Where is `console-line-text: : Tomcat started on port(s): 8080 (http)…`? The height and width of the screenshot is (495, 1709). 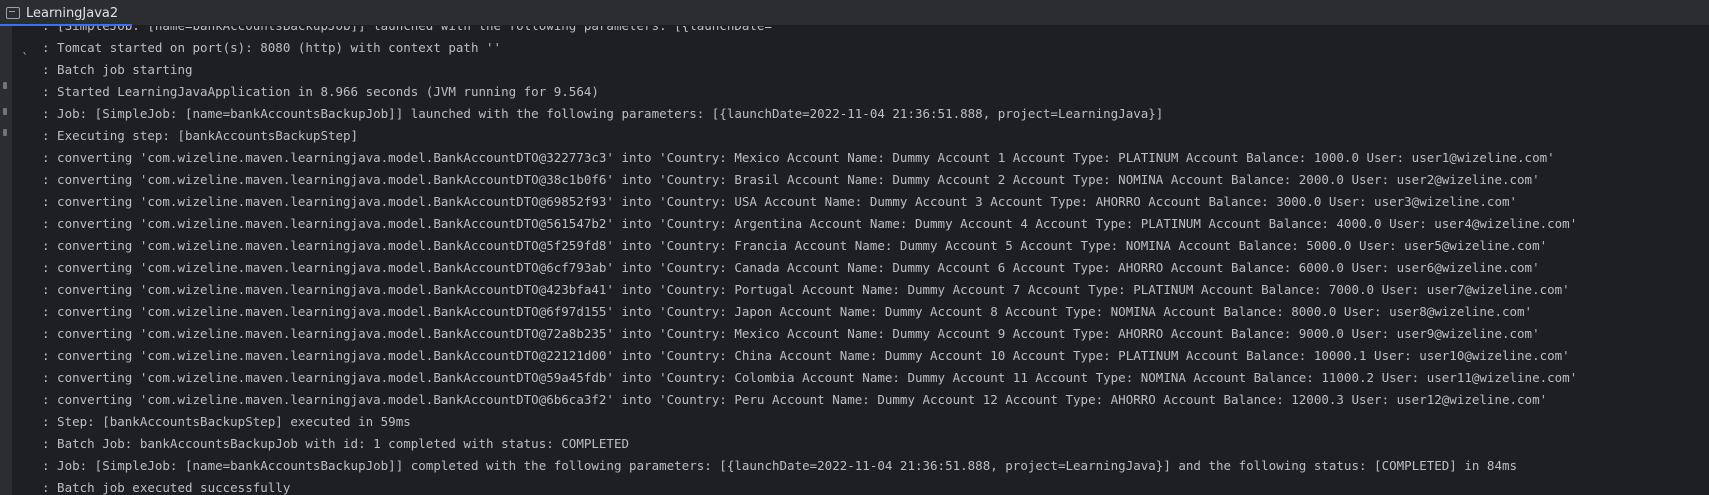 console-line-text: : Tomcat started on port(s): 8080 (http)… is located at coordinates (272, 47).